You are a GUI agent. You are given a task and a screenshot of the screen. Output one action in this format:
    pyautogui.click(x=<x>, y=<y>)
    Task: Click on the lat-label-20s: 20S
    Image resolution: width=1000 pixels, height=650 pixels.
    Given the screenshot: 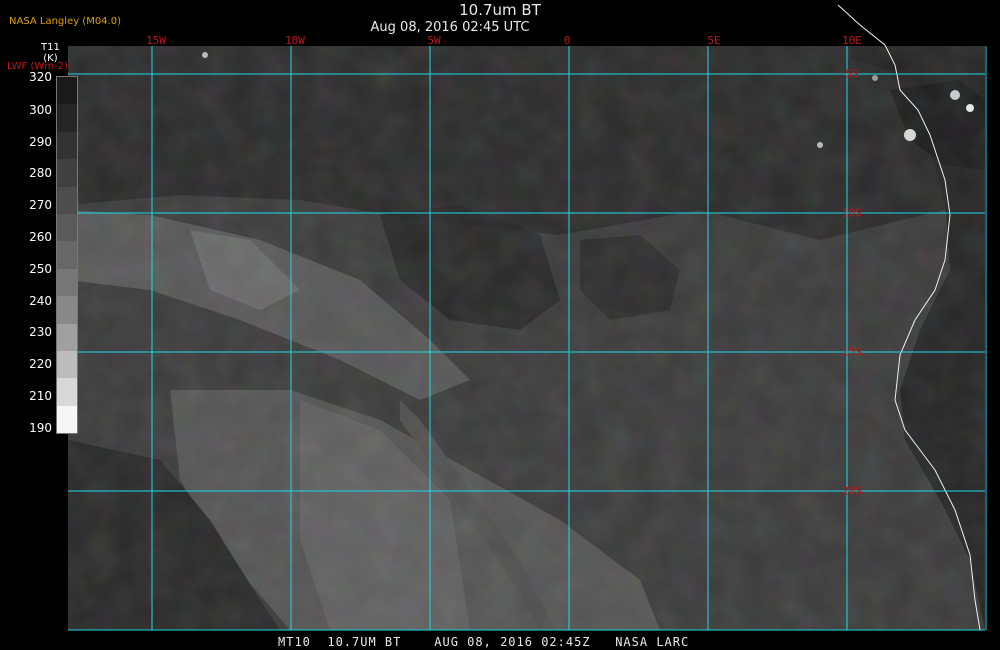 What is the action you would take?
    pyautogui.click(x=852, y=491)
    